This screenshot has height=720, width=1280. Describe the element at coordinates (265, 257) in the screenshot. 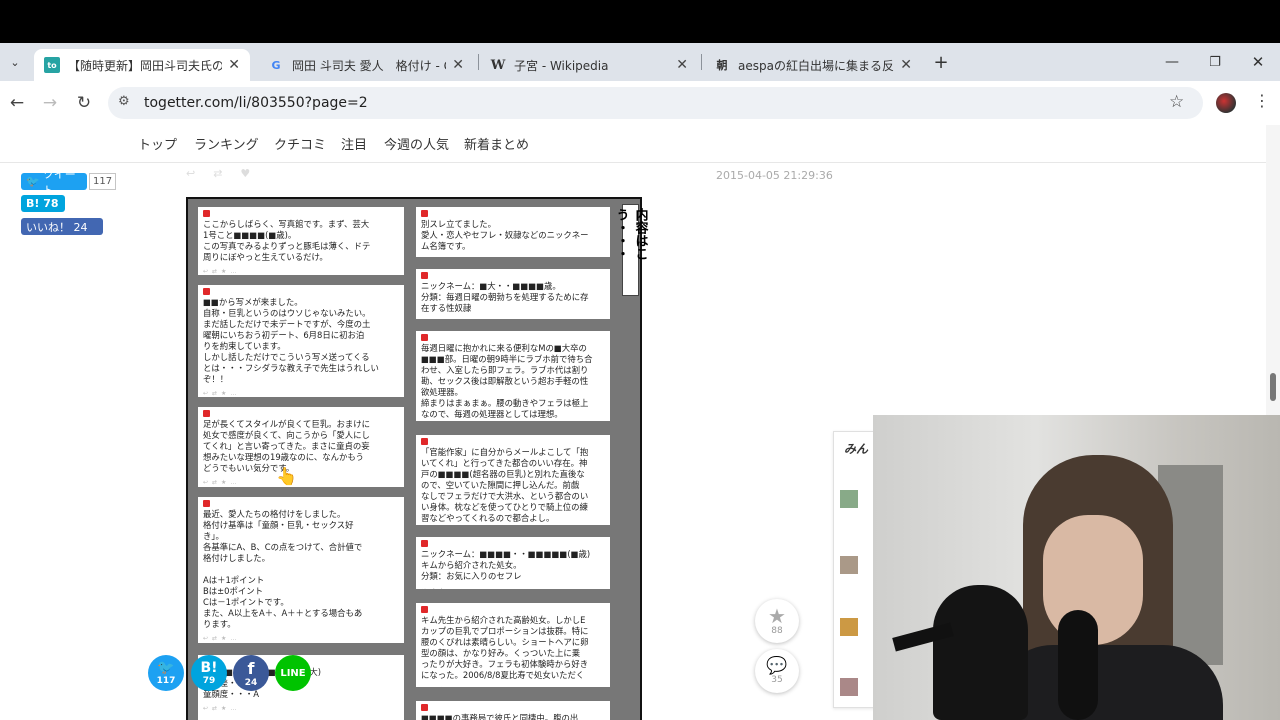

I see `tweet-card-line: 周りにぼやっと生えているだけ。` at that location.